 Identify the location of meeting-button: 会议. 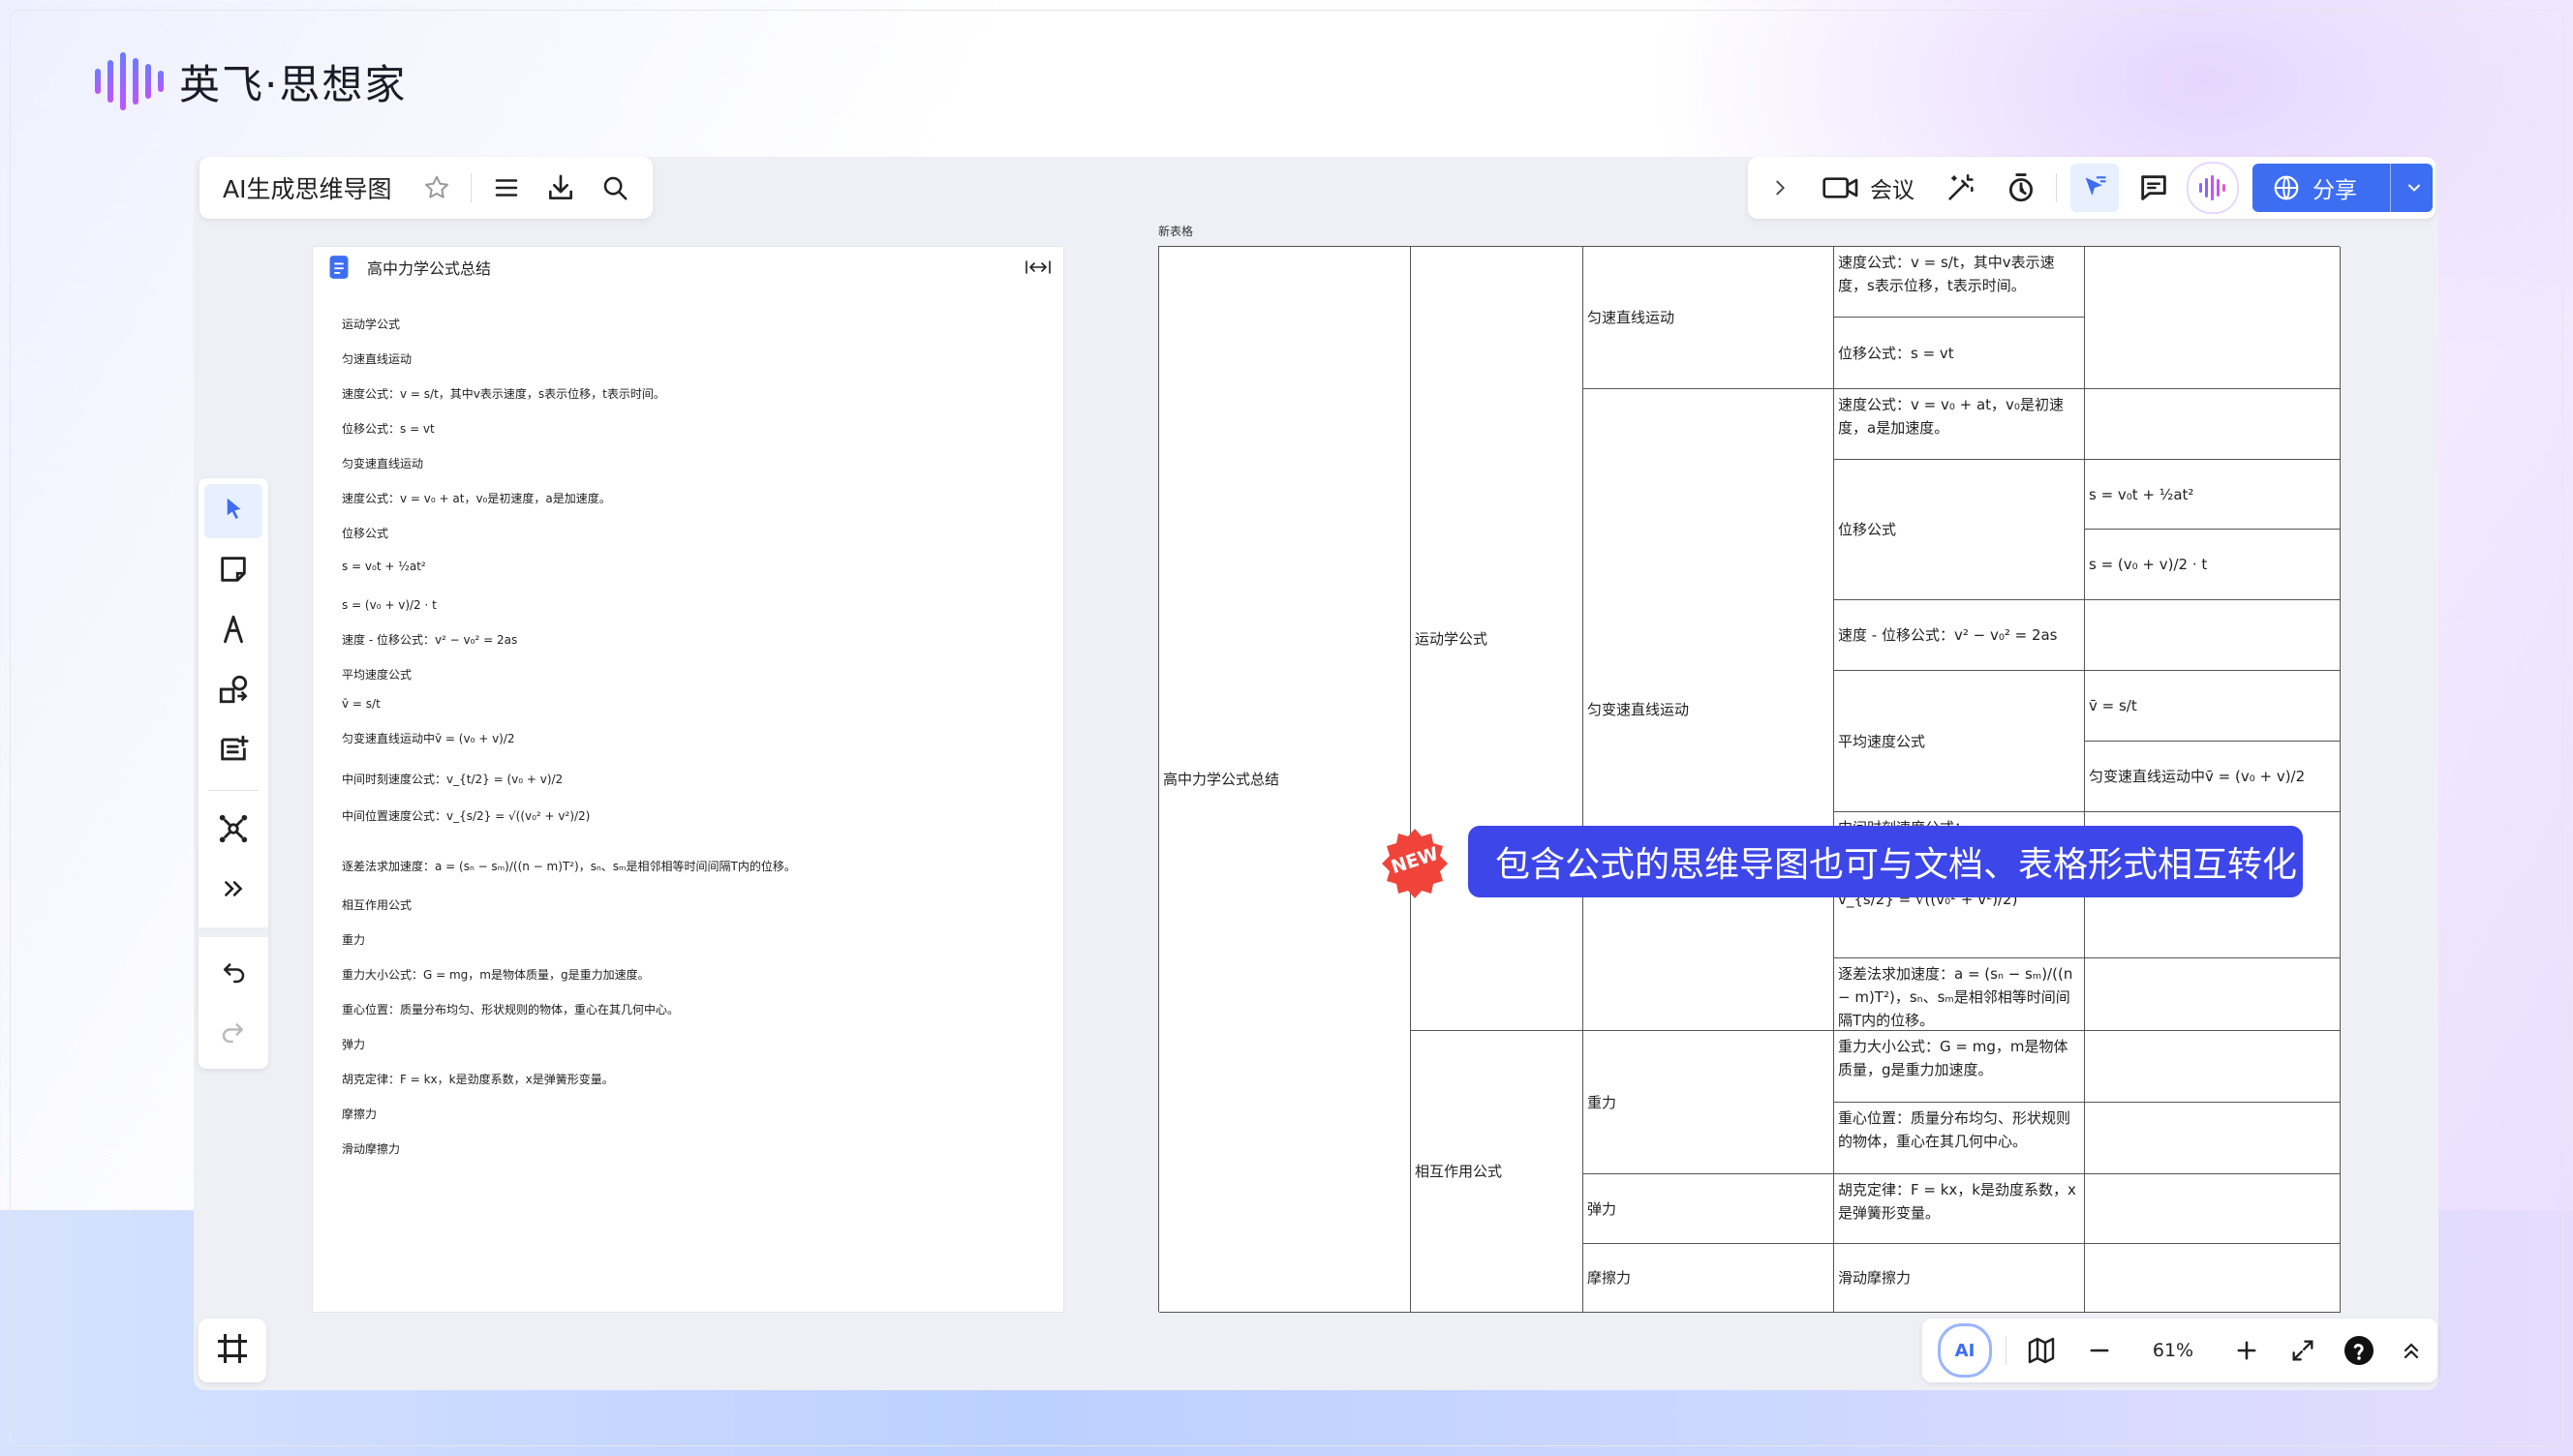
(1868, 188).